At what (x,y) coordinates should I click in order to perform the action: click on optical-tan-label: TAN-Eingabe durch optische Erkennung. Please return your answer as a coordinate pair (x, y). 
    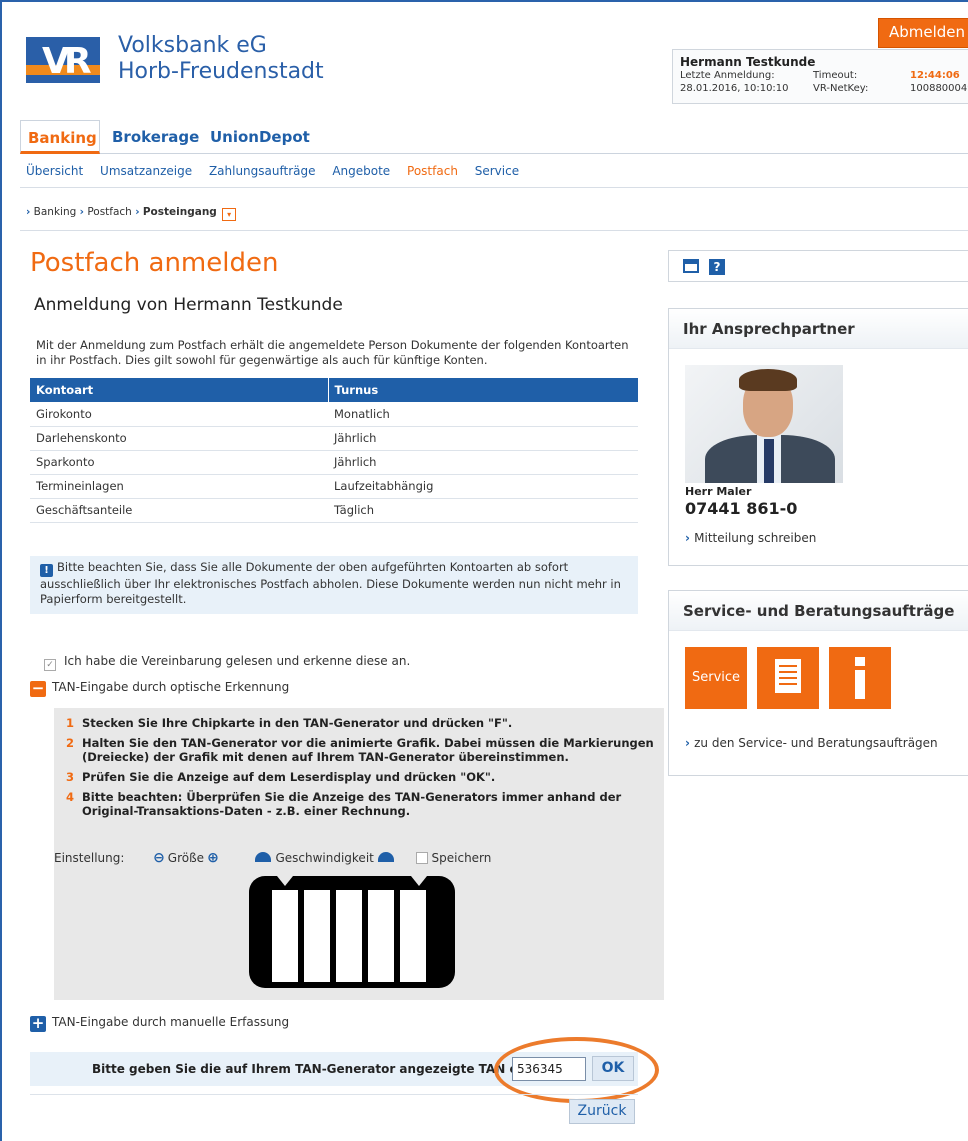
    Looking at the image, I should click on (171, 687).